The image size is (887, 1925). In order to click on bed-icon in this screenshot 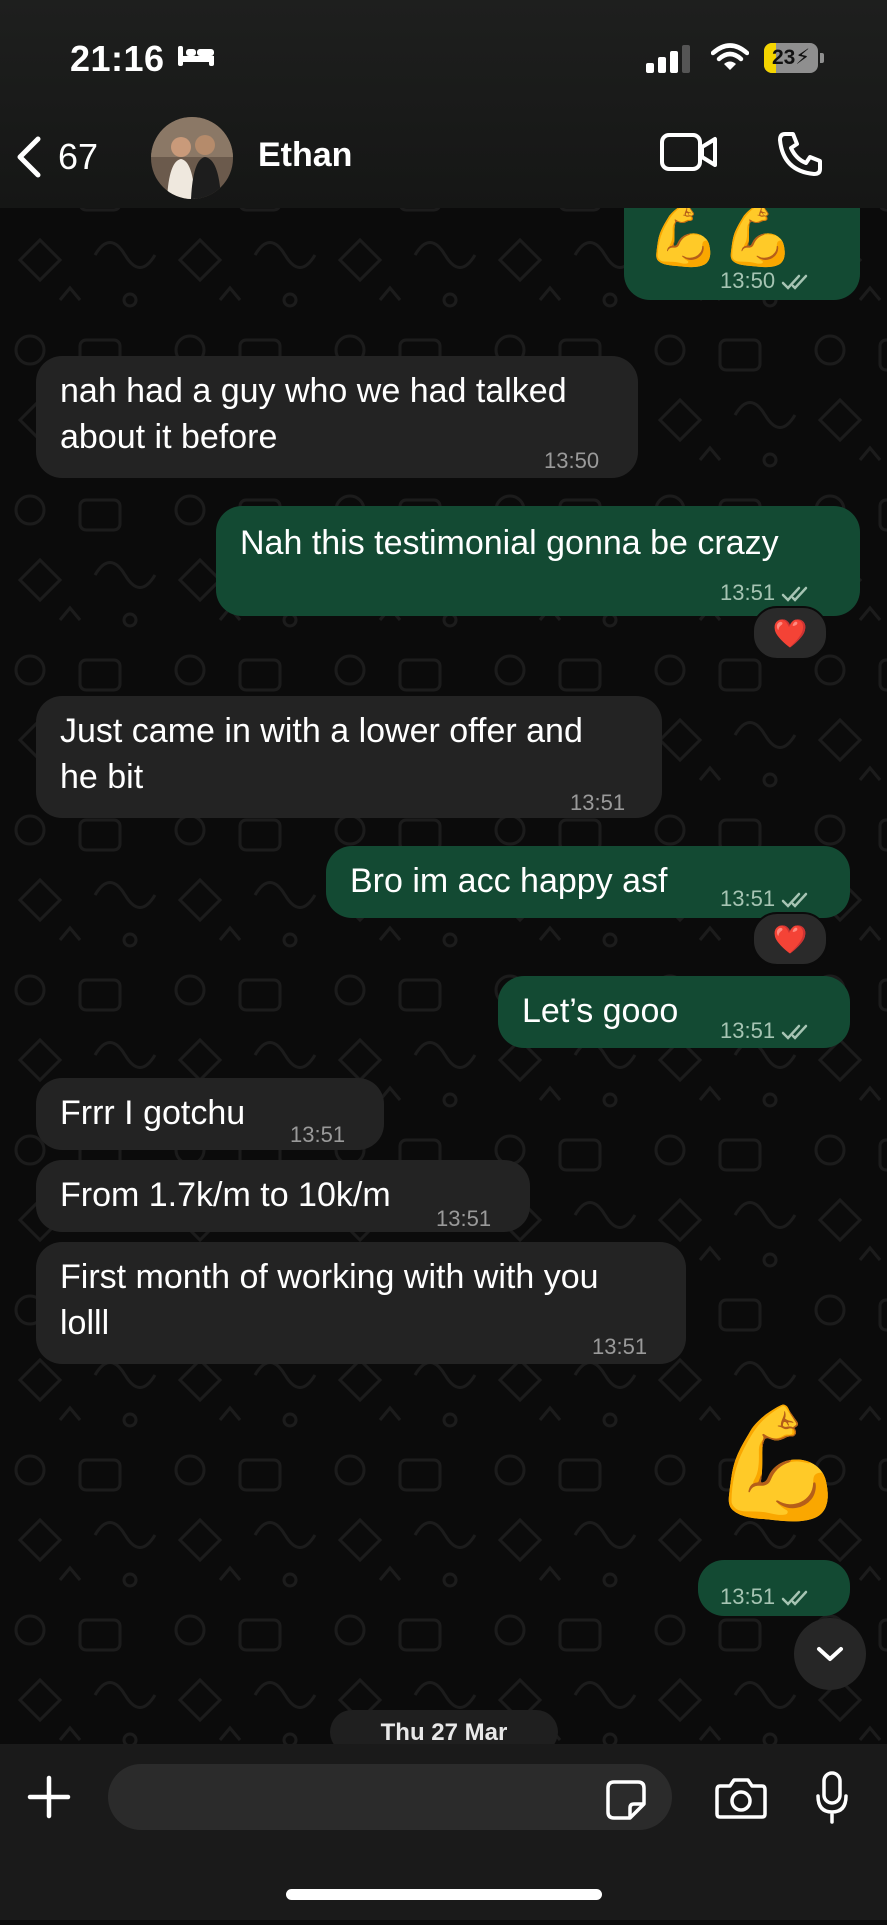, I will do `click(196, 56)`.